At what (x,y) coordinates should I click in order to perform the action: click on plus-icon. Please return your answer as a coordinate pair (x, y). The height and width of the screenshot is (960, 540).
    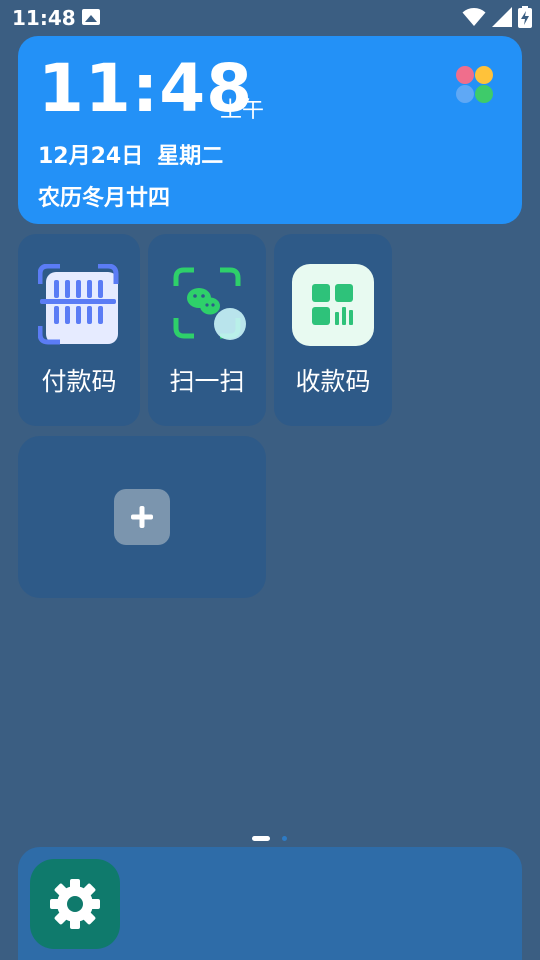
    Looking at the image, I should click on (142, 517).